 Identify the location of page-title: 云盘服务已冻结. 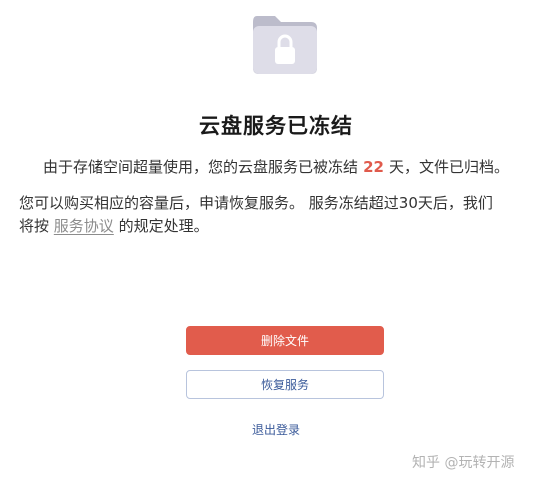
(276, 126).